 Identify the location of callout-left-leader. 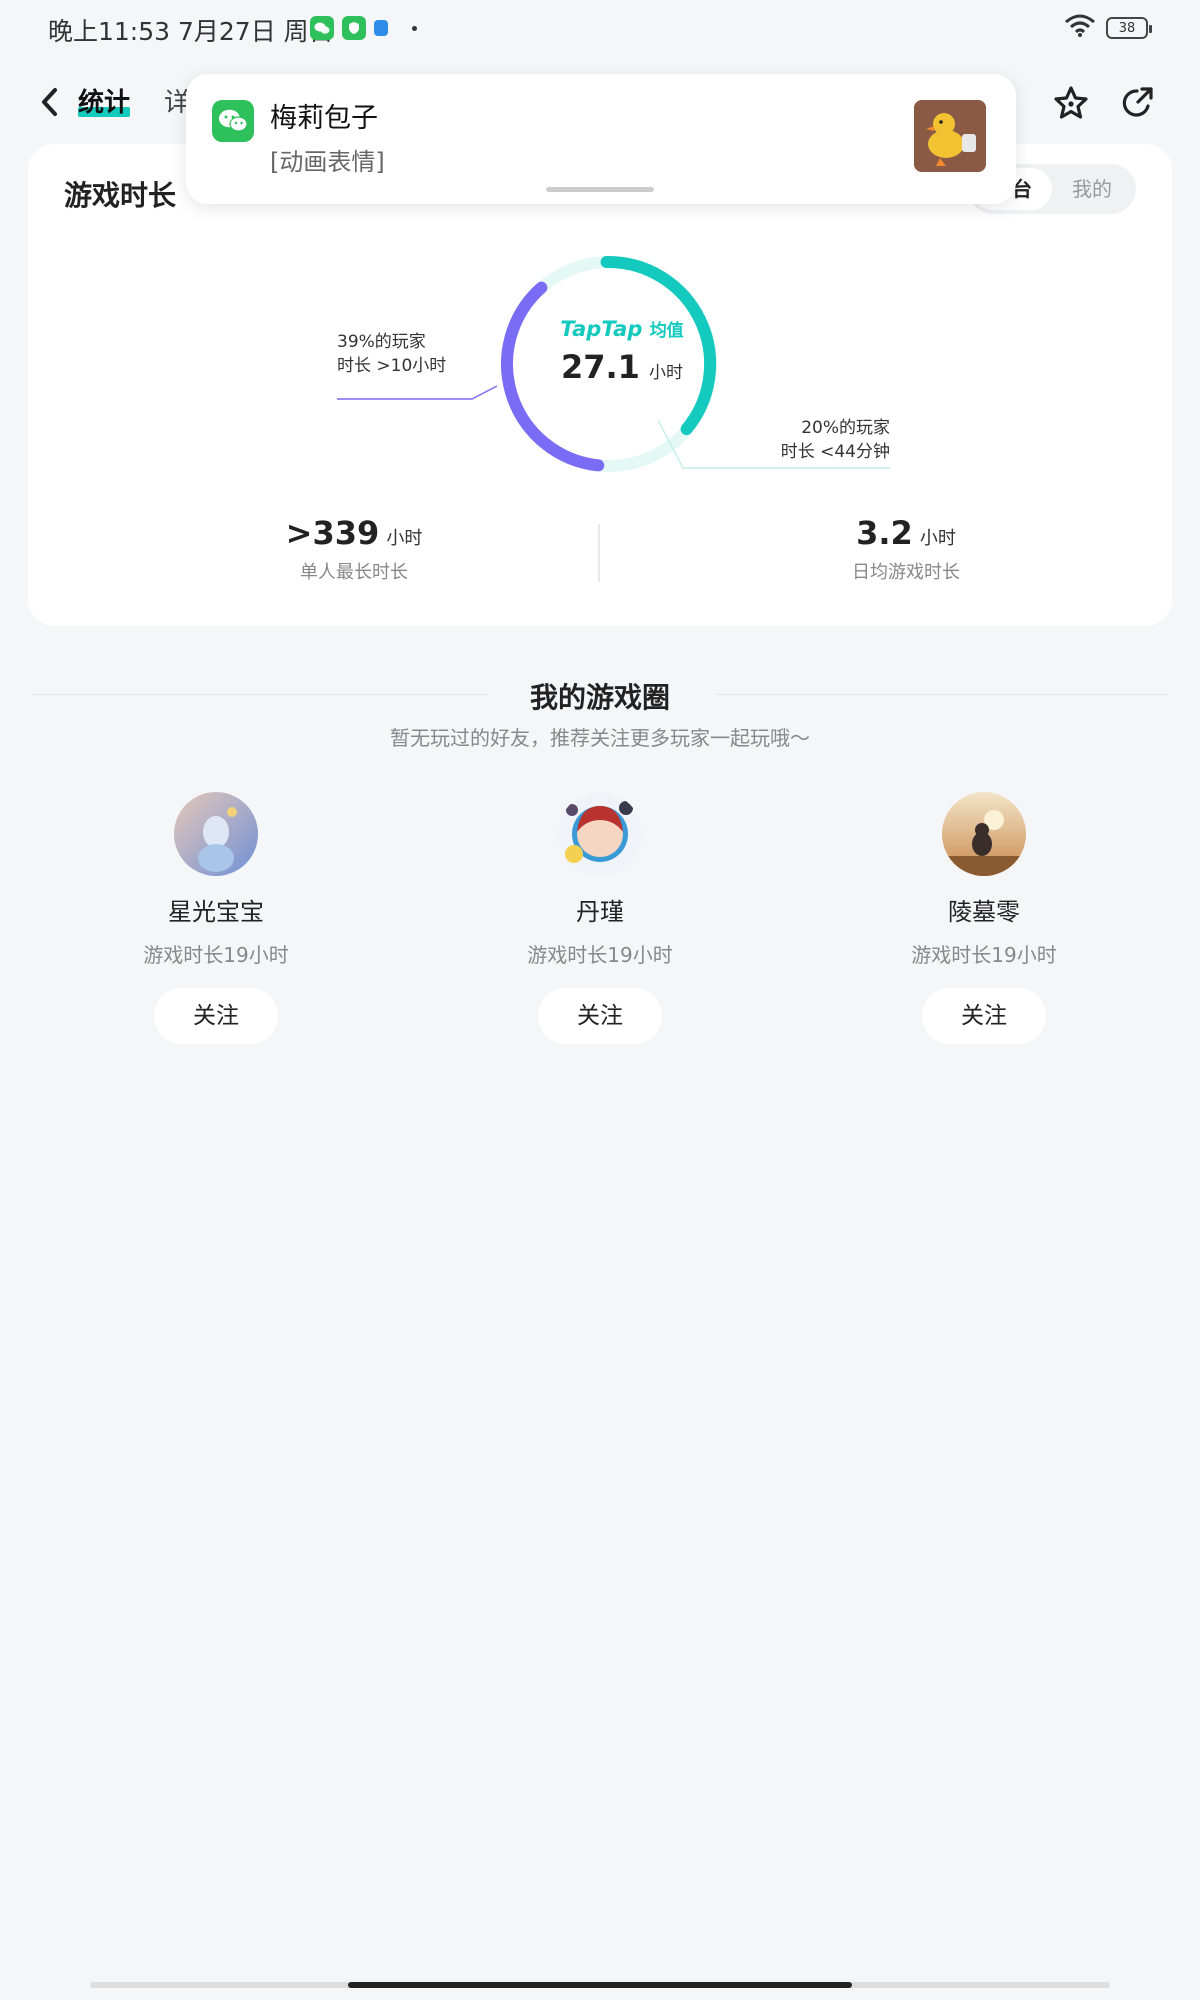
(417, 392).